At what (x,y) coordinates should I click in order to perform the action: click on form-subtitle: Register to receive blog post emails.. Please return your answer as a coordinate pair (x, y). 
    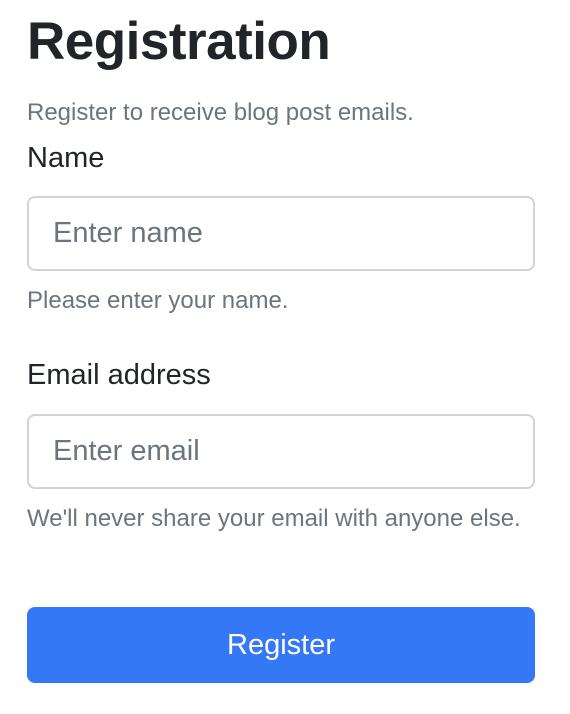
    Looking at the image, I should click on (220, 112).